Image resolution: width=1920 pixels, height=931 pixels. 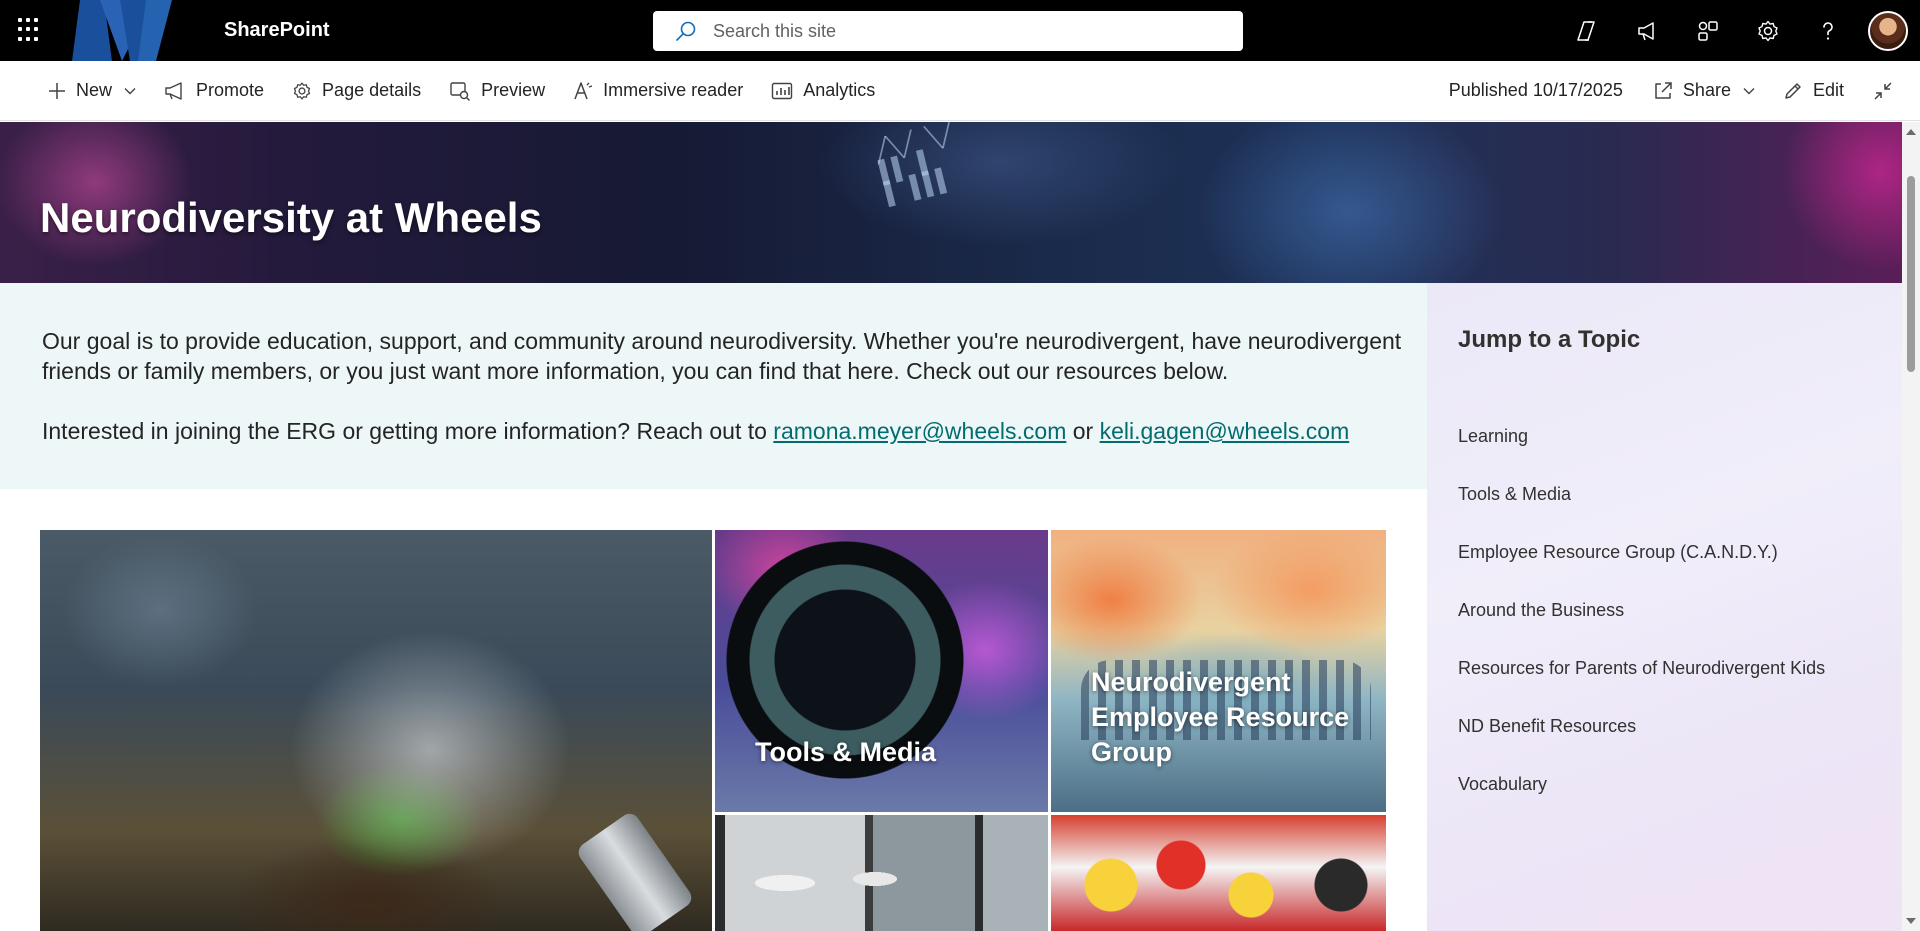 What do you see at coordinates (635, 870) in the screenshot?
I see `lightbulb-image` at bounding box center [635, 870].